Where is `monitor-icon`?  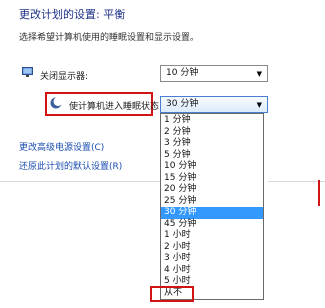 monitor-icon is located at coordinates (27, 72).